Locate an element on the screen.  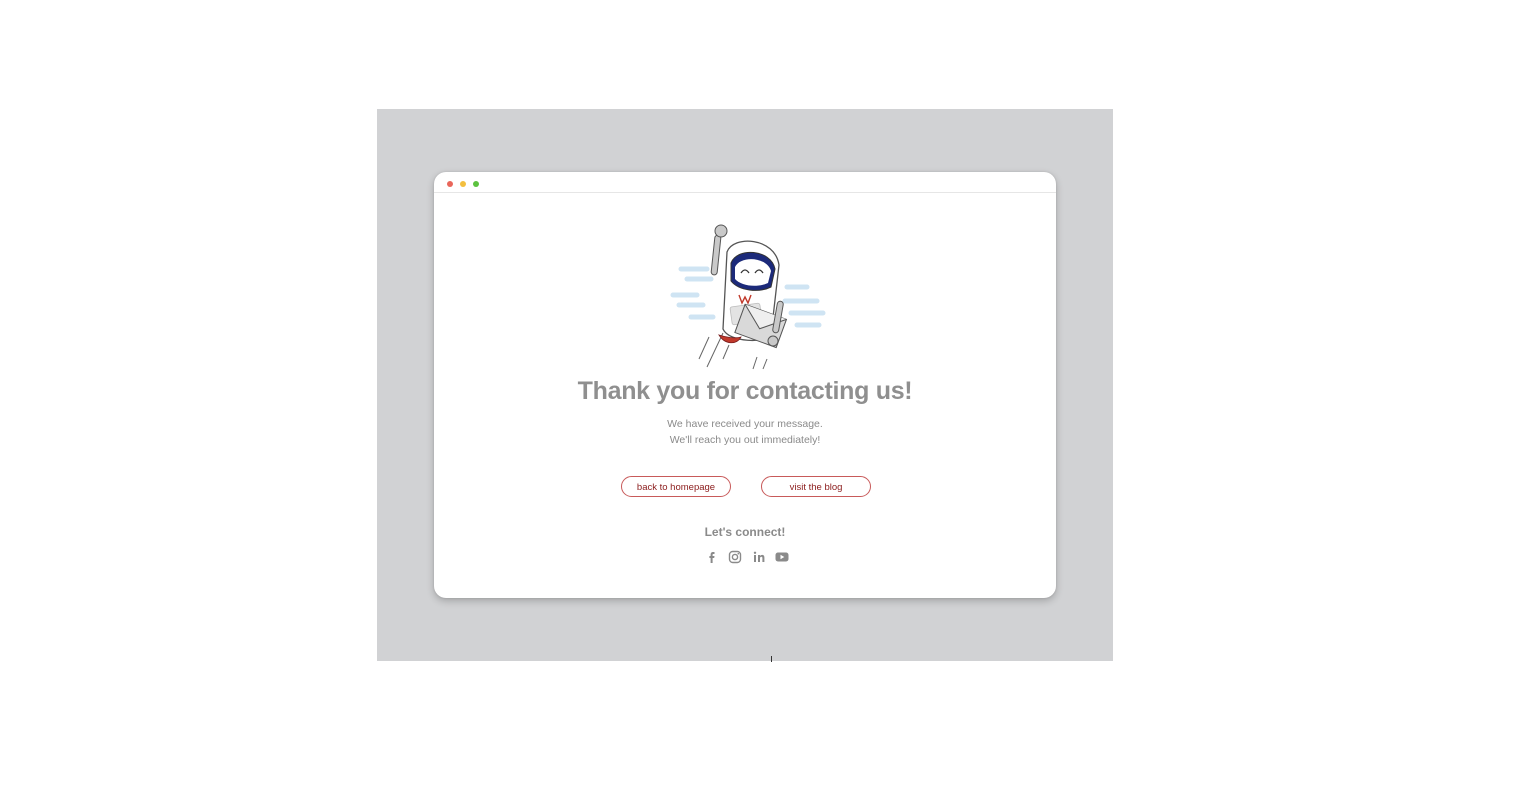
maximize-window-dot is located at coordinates (476, 184).